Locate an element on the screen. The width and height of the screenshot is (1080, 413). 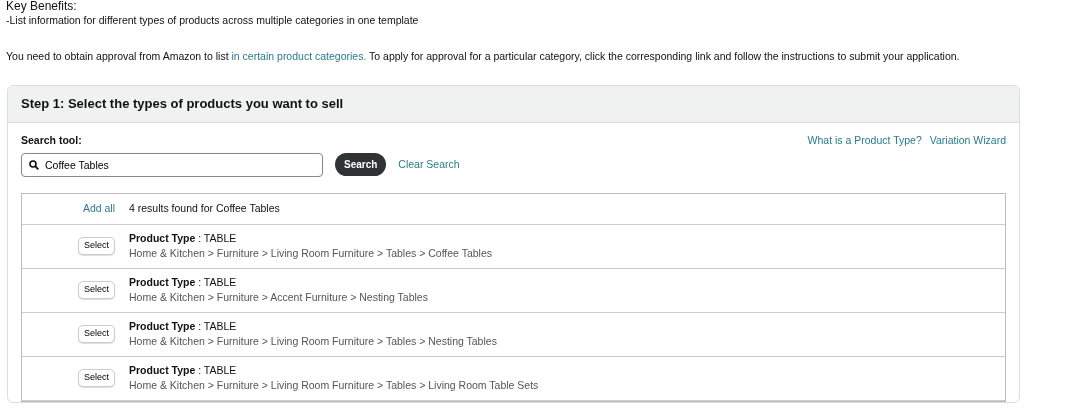
category-path: Home & Kitchen > Furniture > Living Room Furniture > Tables > Nesting Tables is located at coordinates (313, 341).